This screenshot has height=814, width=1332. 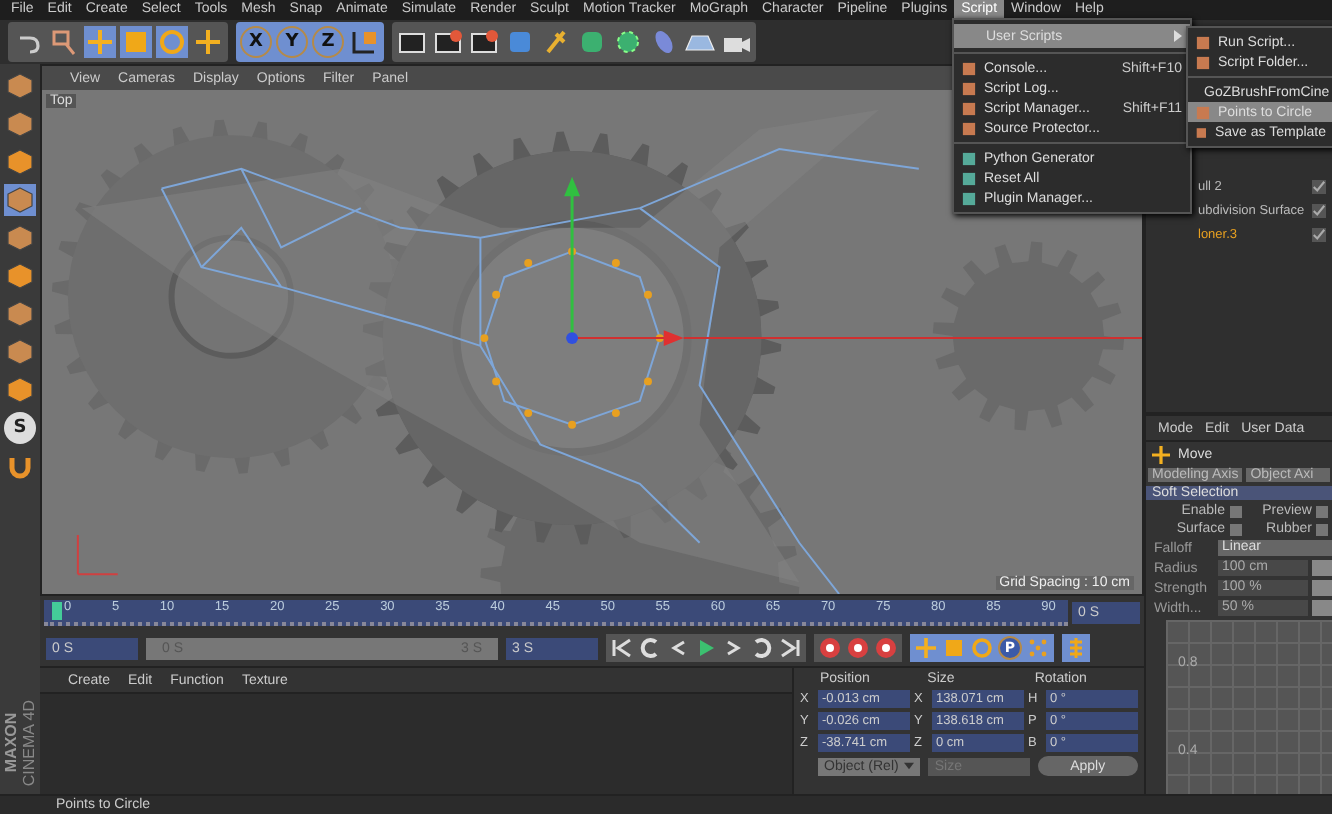 What do you see at coordinates (706, 648) in the screenshot?
I see `play-icon` at bounding box center [706, 648].